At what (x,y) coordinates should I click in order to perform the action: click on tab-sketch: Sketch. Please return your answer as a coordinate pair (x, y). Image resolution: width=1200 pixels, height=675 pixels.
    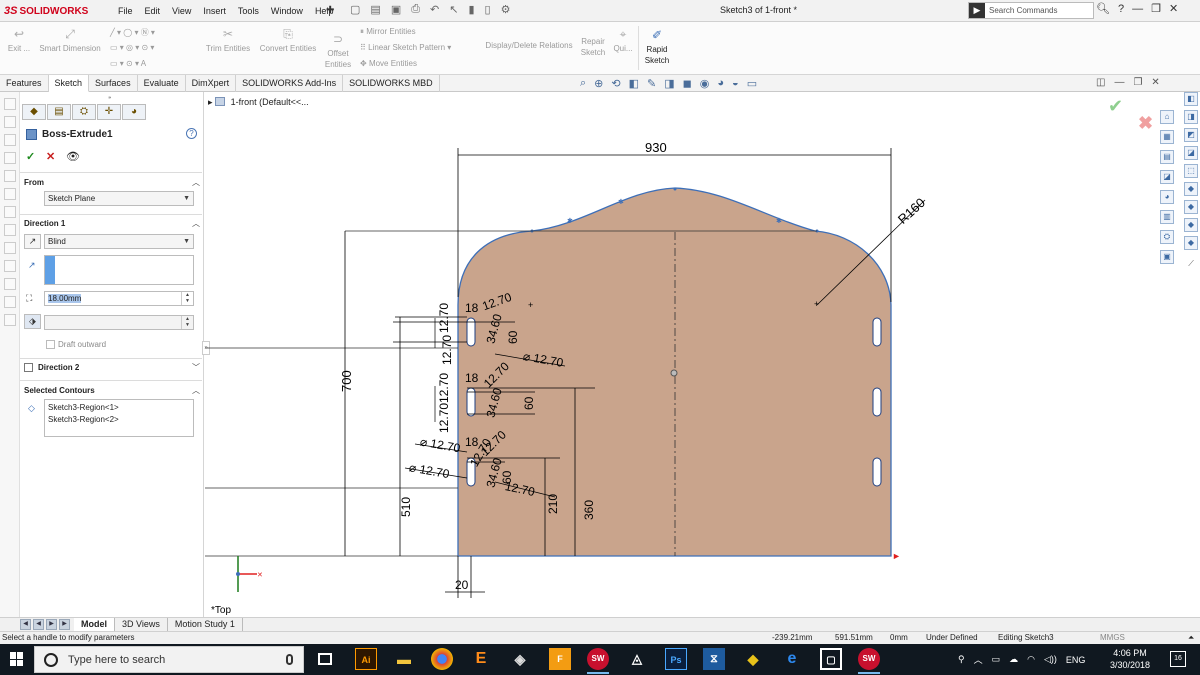
    Looking at the image, I should click on (69, 83).